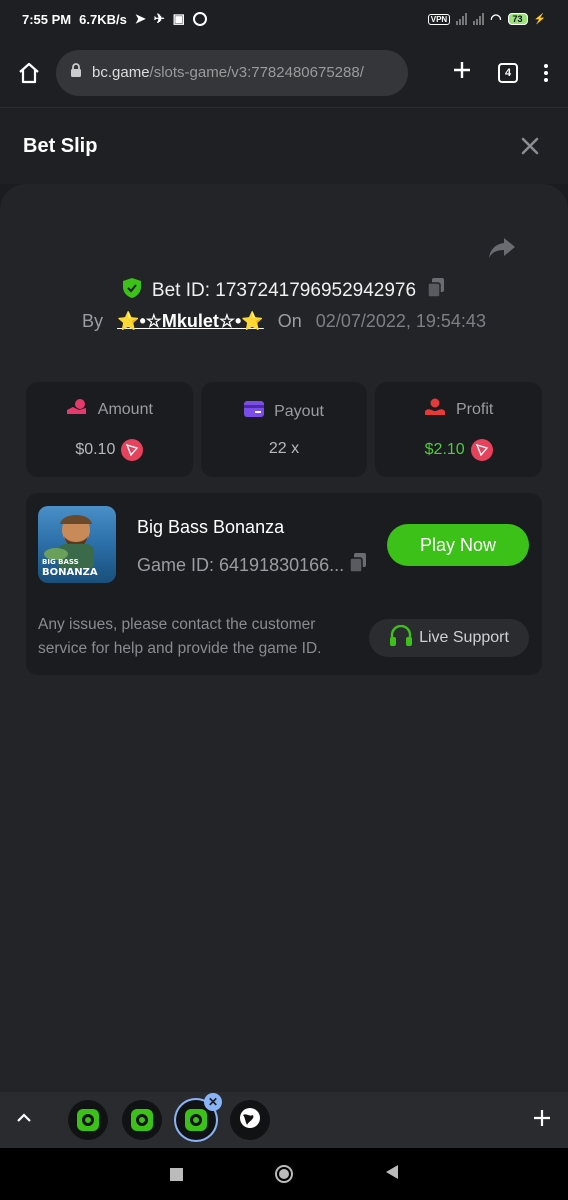 This screenshot has height=1200, width=568. What do you see at coordinates (508, 72) in the screenshot?
I see `tab-switcher-button: 4` at bounding box center [508, 72].